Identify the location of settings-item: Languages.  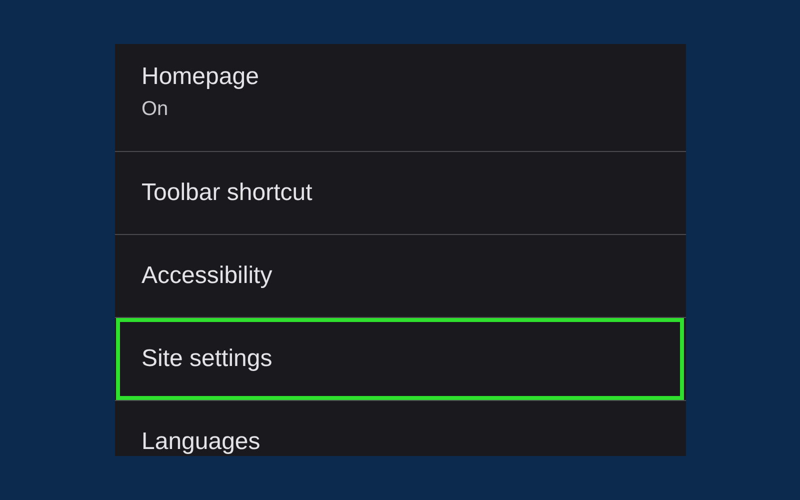
(400, 428).